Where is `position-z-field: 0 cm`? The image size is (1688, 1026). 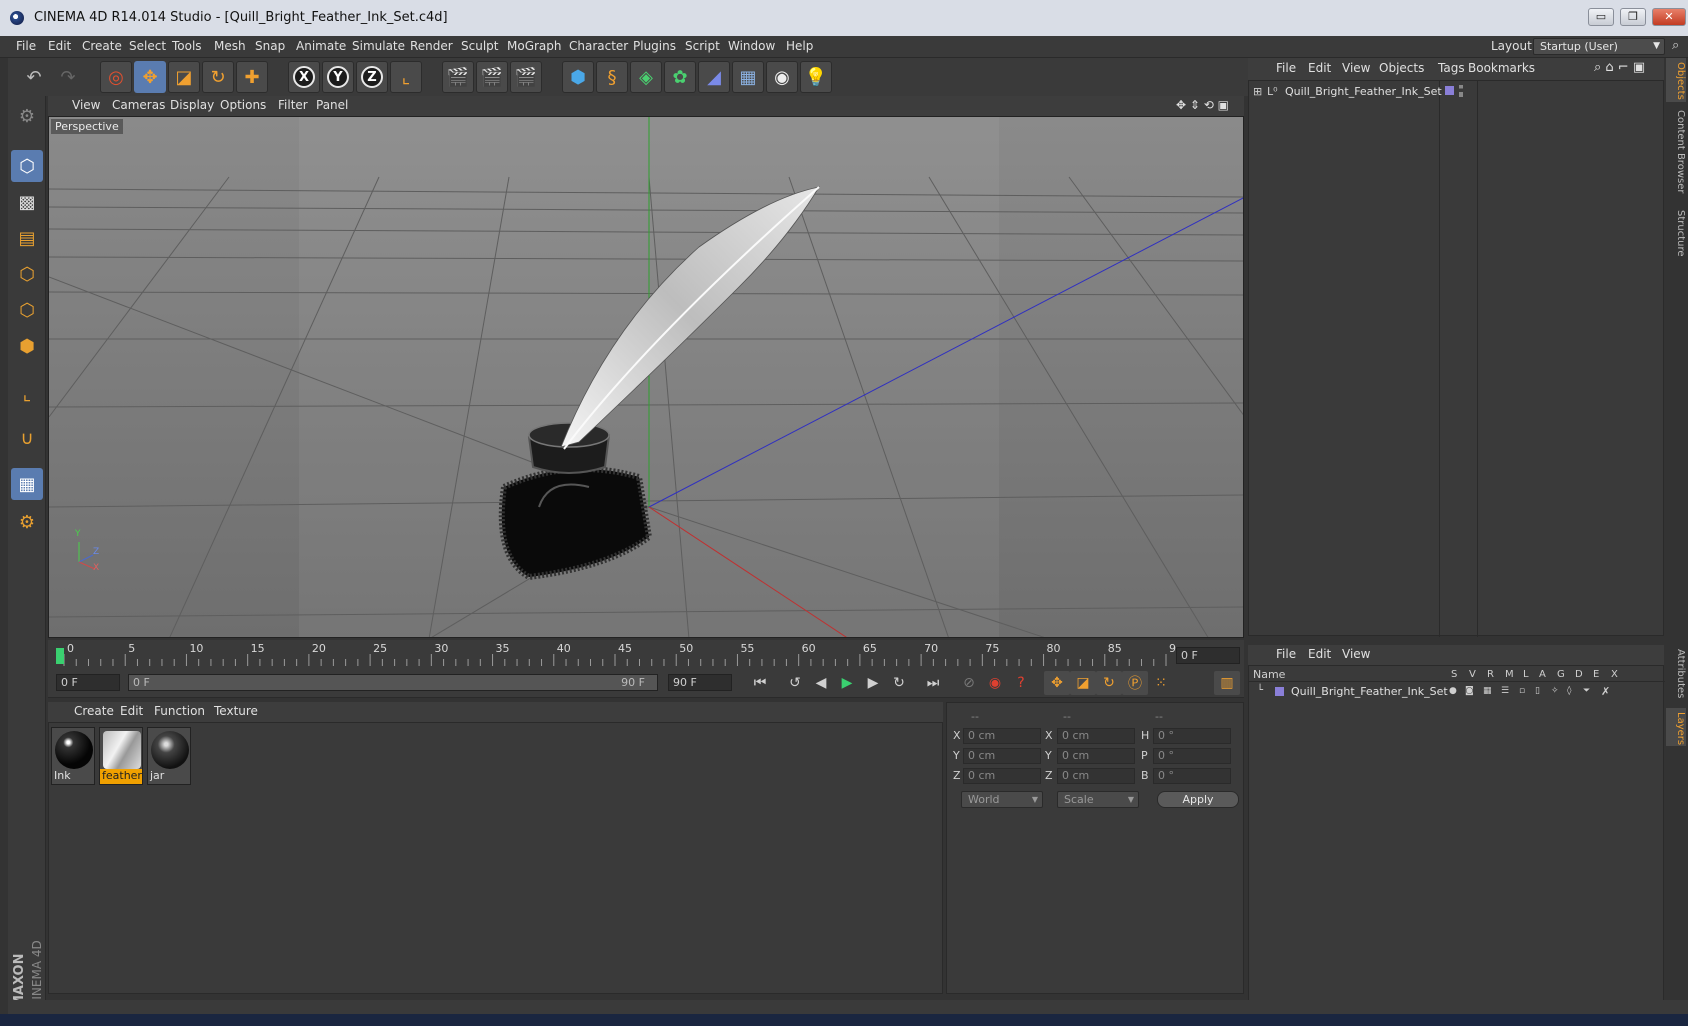
position-z-field: 0 cm is located at coordinates (1002, 776).